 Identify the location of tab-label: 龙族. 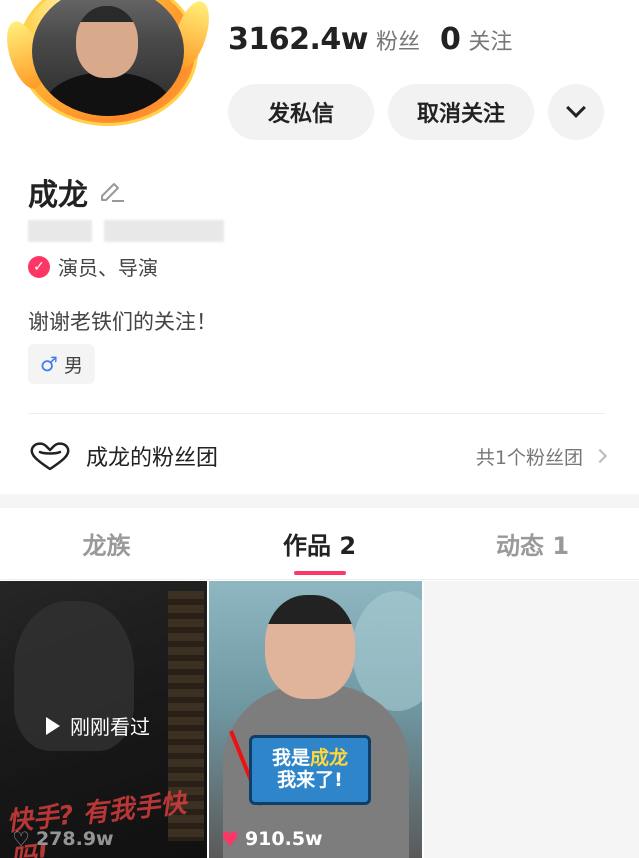
(106, 546).